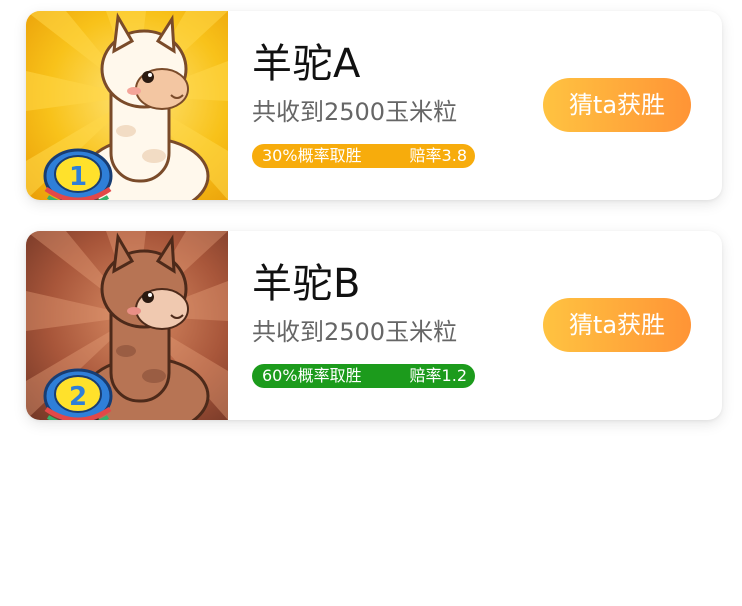 The height and width of the screenshot is (606, 742). I want to click on contestant-name: 羊驼B, so click(306, 284).